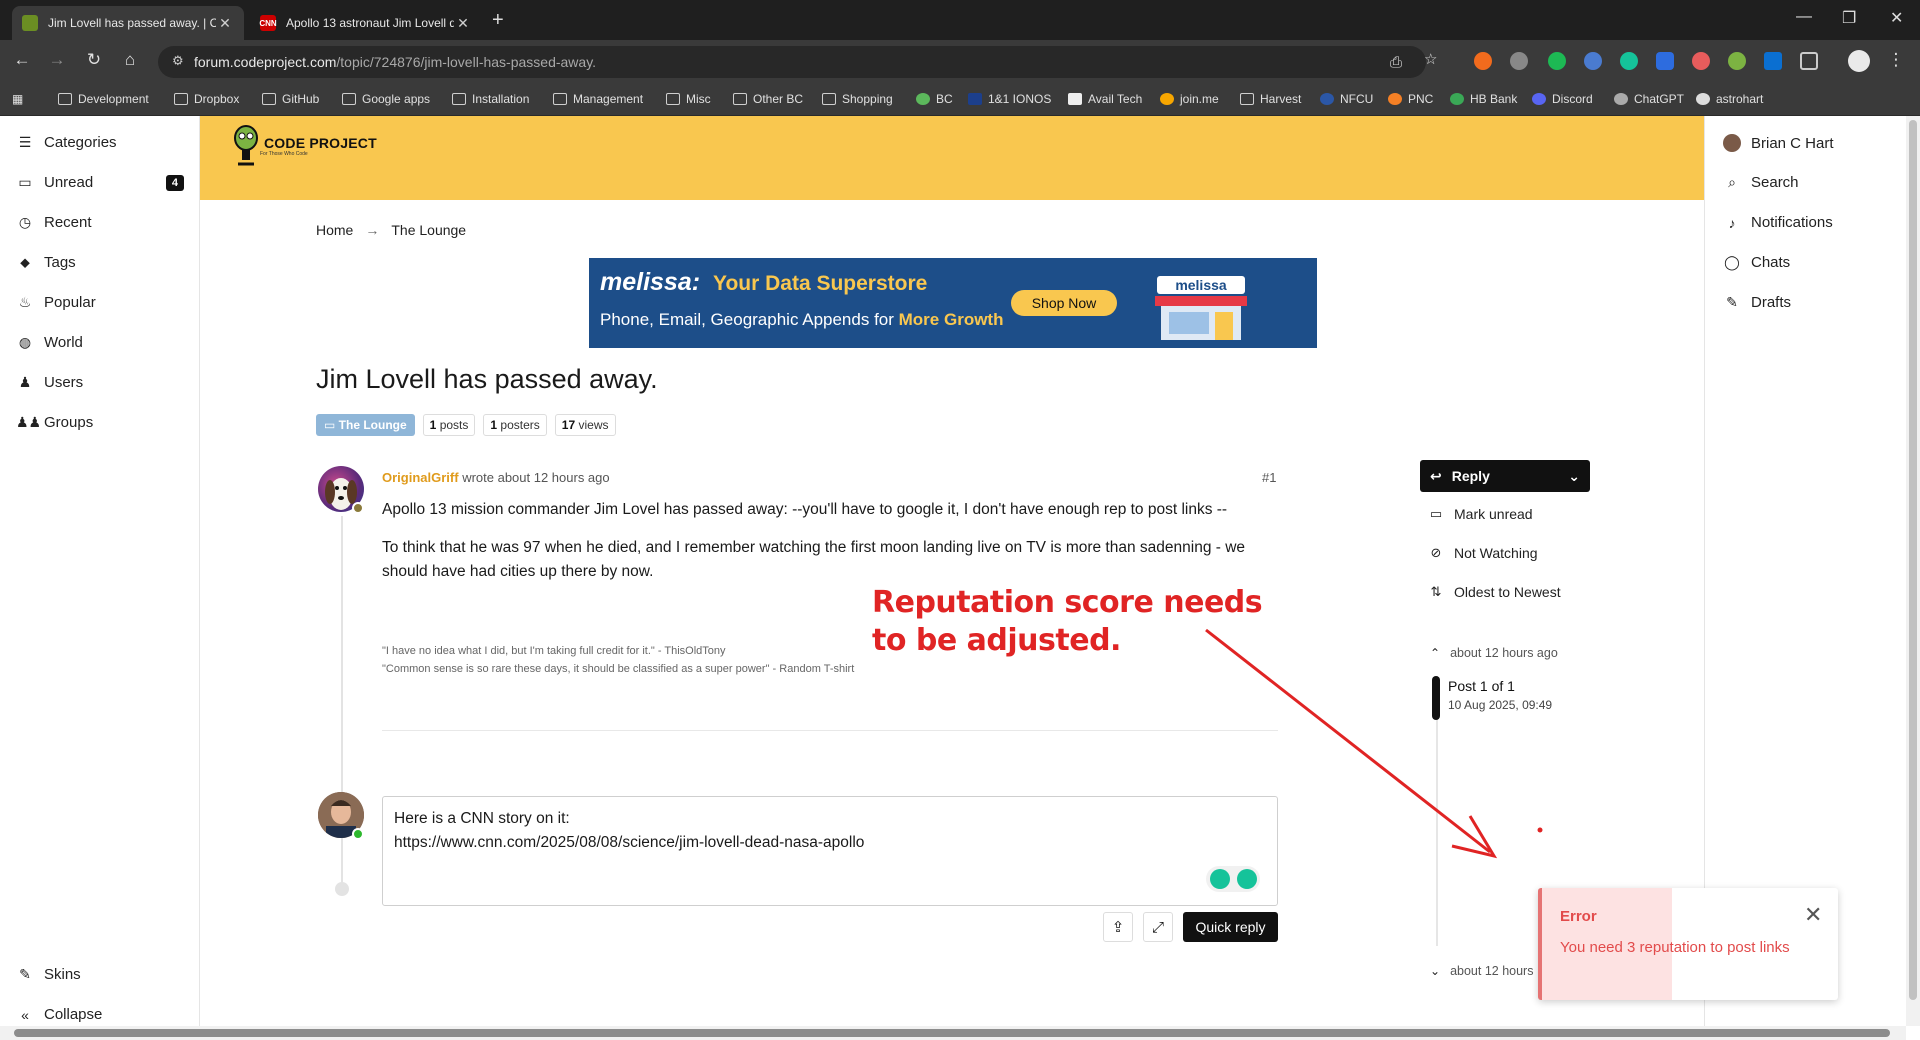  I want to click on bookmark-link: Discord, so click(1562, 99).